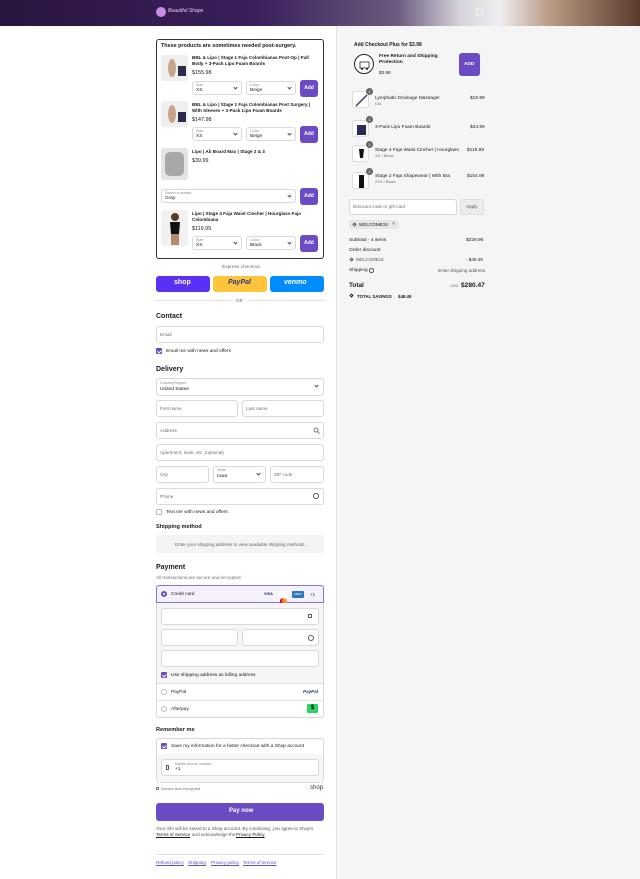 Image resolution: width=640 pixels, height=879 pixels. What do you see at coordinates (173, 383) in the screenshot?
I see `country-label: Country/Region` at bounding box center [173, 383].